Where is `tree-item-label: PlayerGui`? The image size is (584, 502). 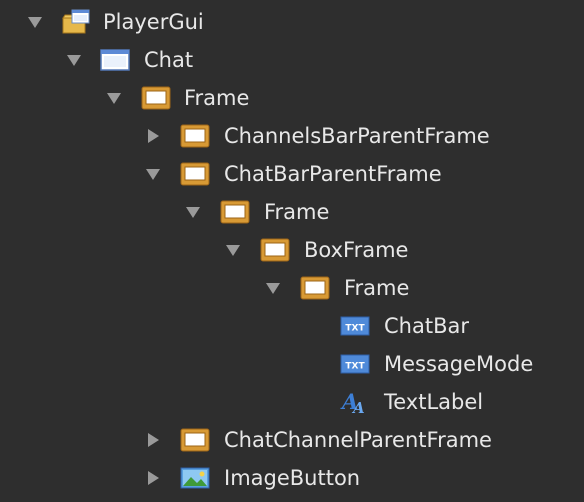
tree-item-label: PlayerGui is located at coordinates (153, 22).